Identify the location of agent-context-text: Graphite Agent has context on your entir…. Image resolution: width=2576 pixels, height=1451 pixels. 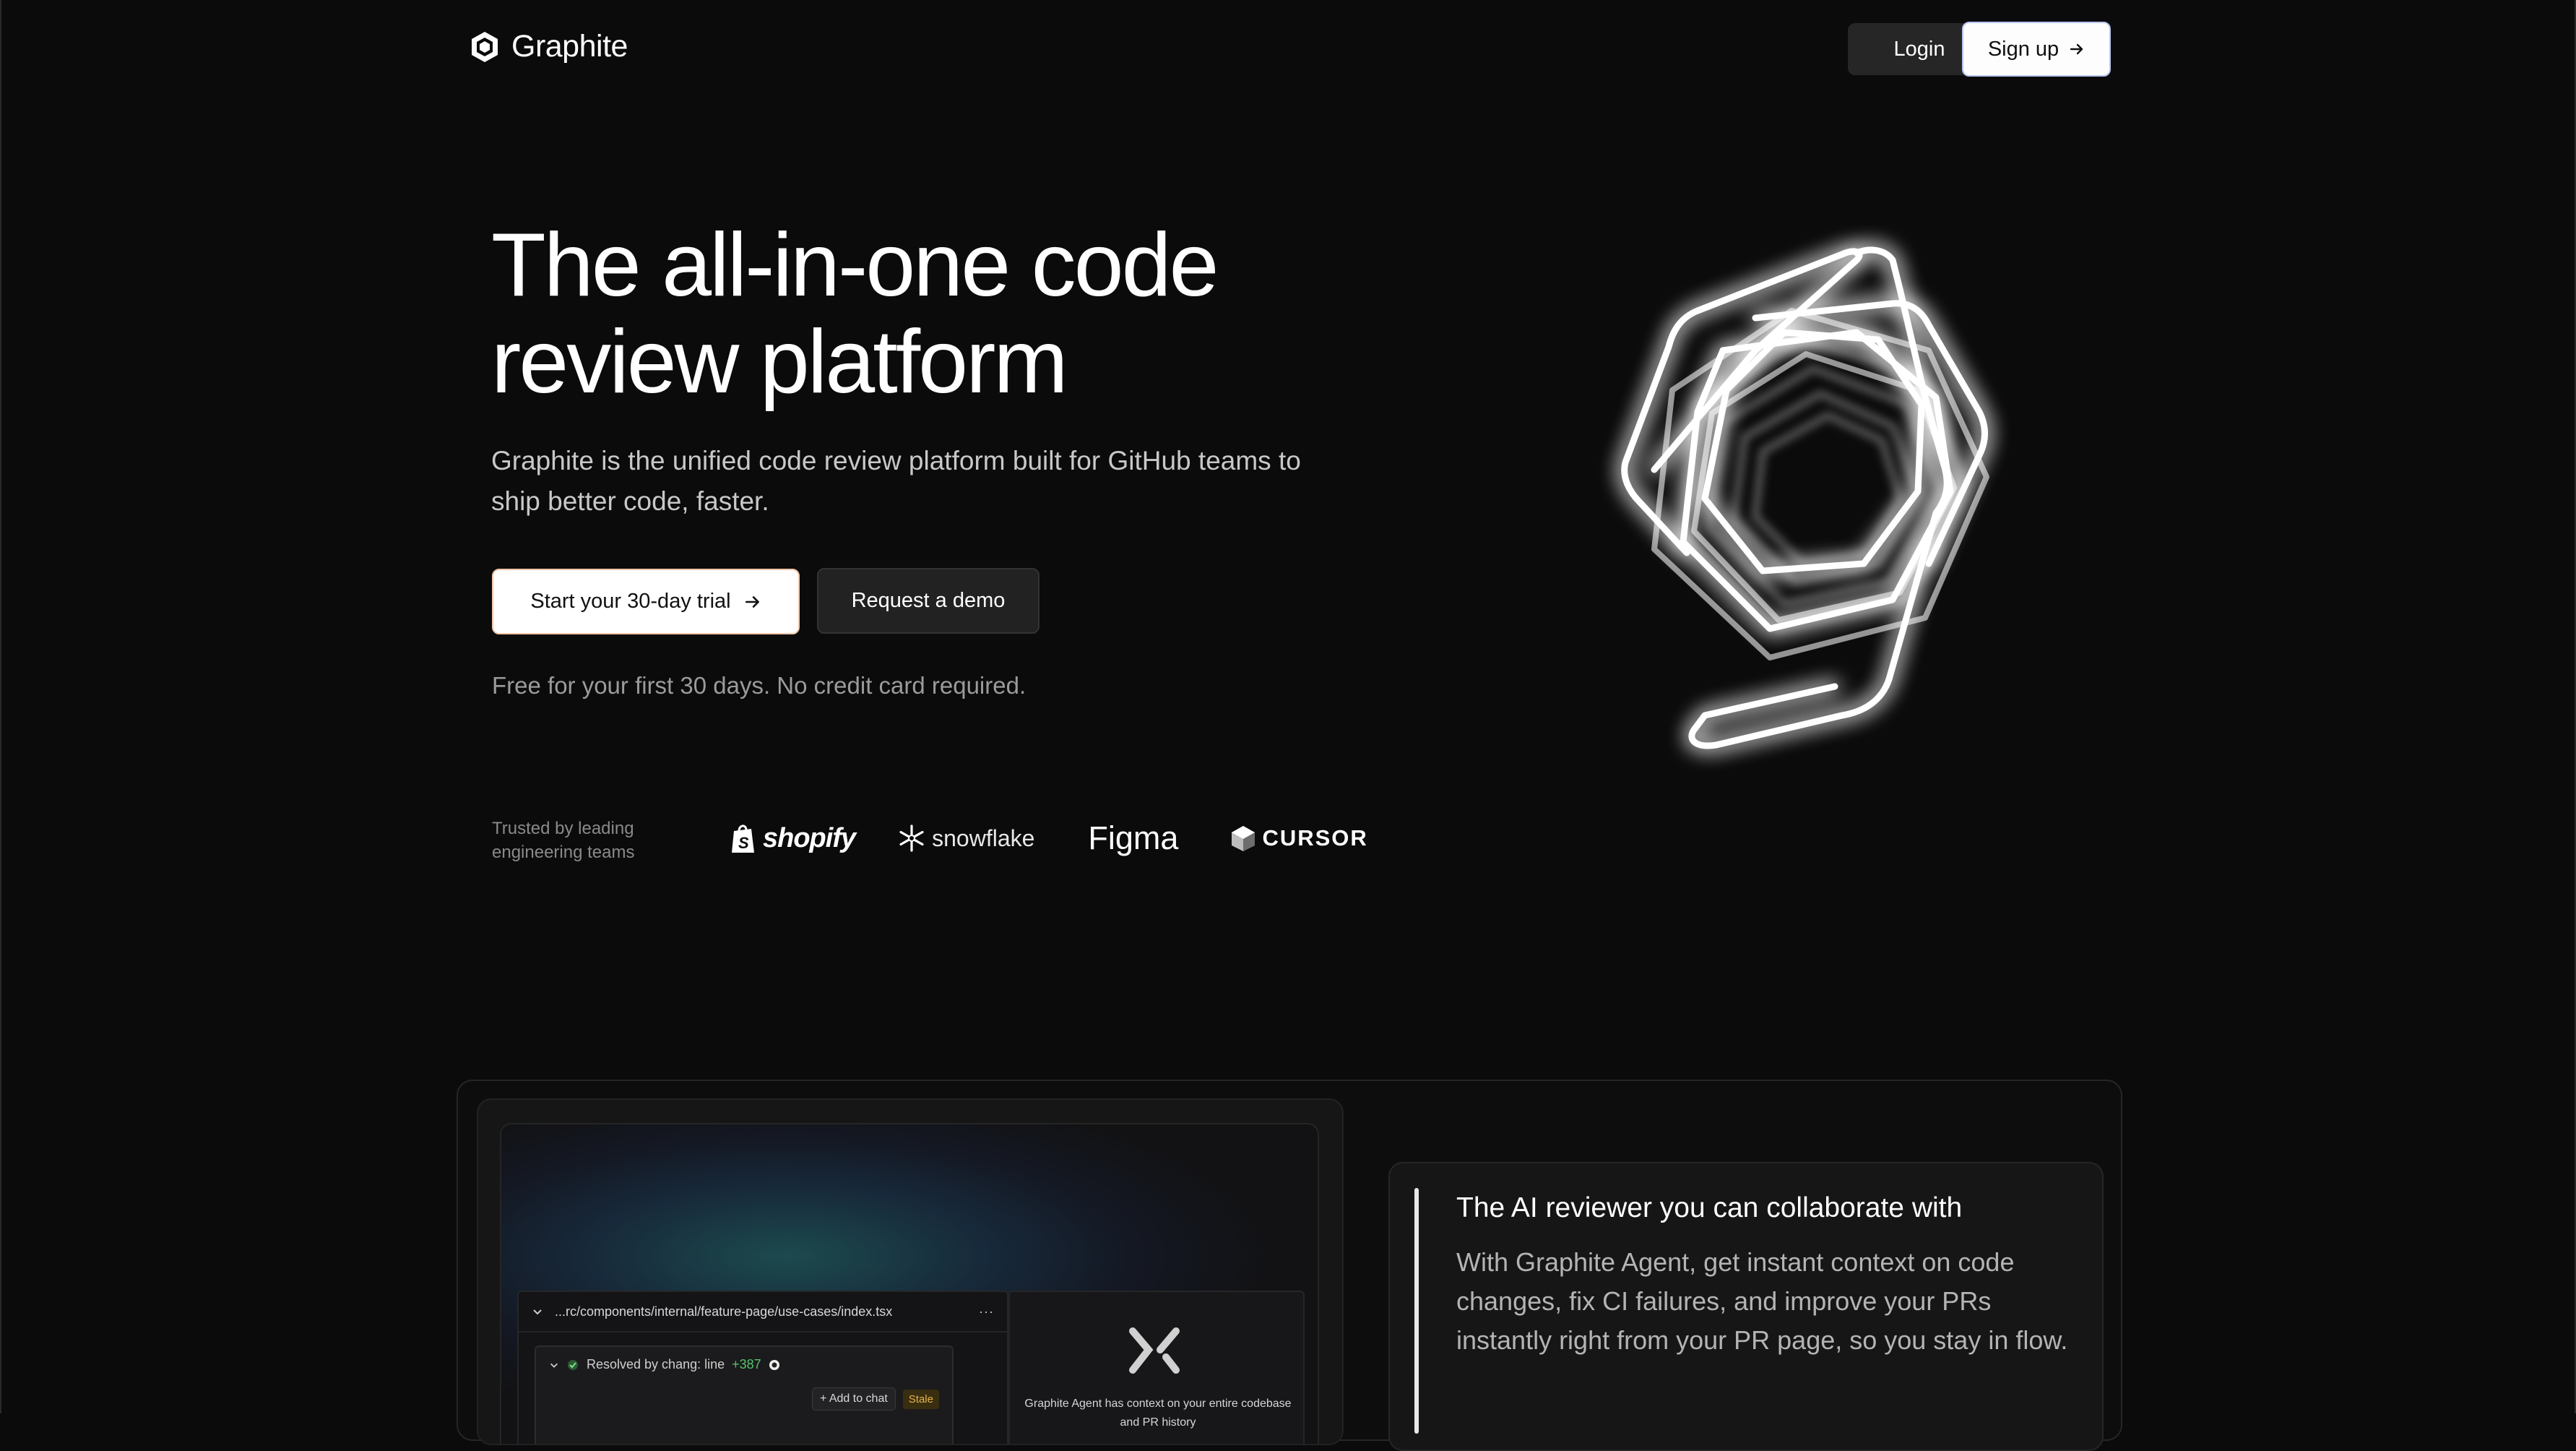
(1158, 1413).